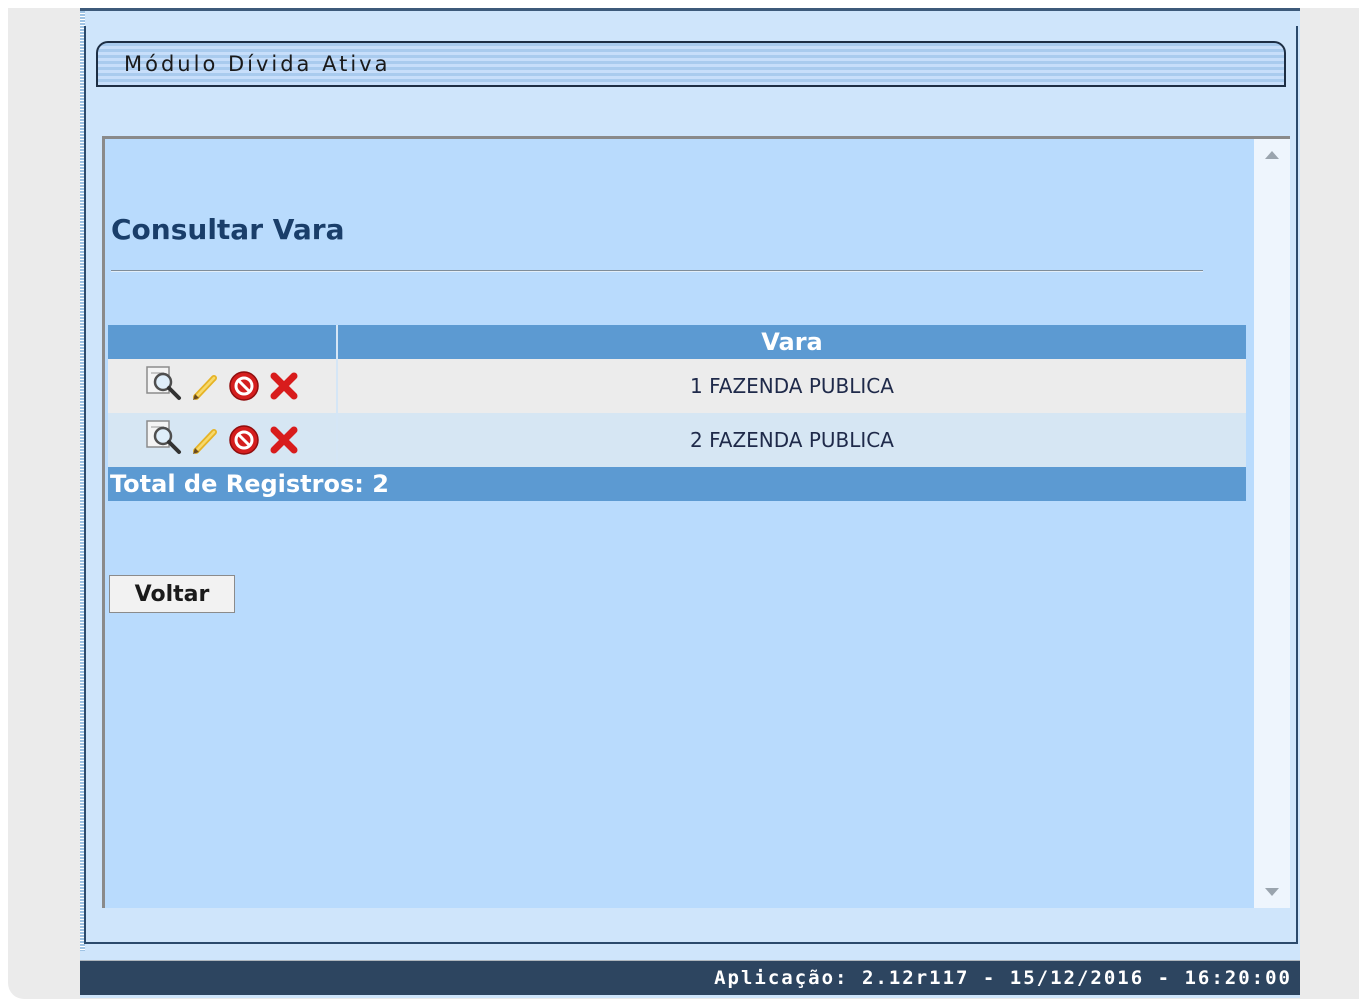 The height and width of the screenshot is (999, 1359). I want to click on module-header: Módulo Dívida Ativa, so click(691, 64).